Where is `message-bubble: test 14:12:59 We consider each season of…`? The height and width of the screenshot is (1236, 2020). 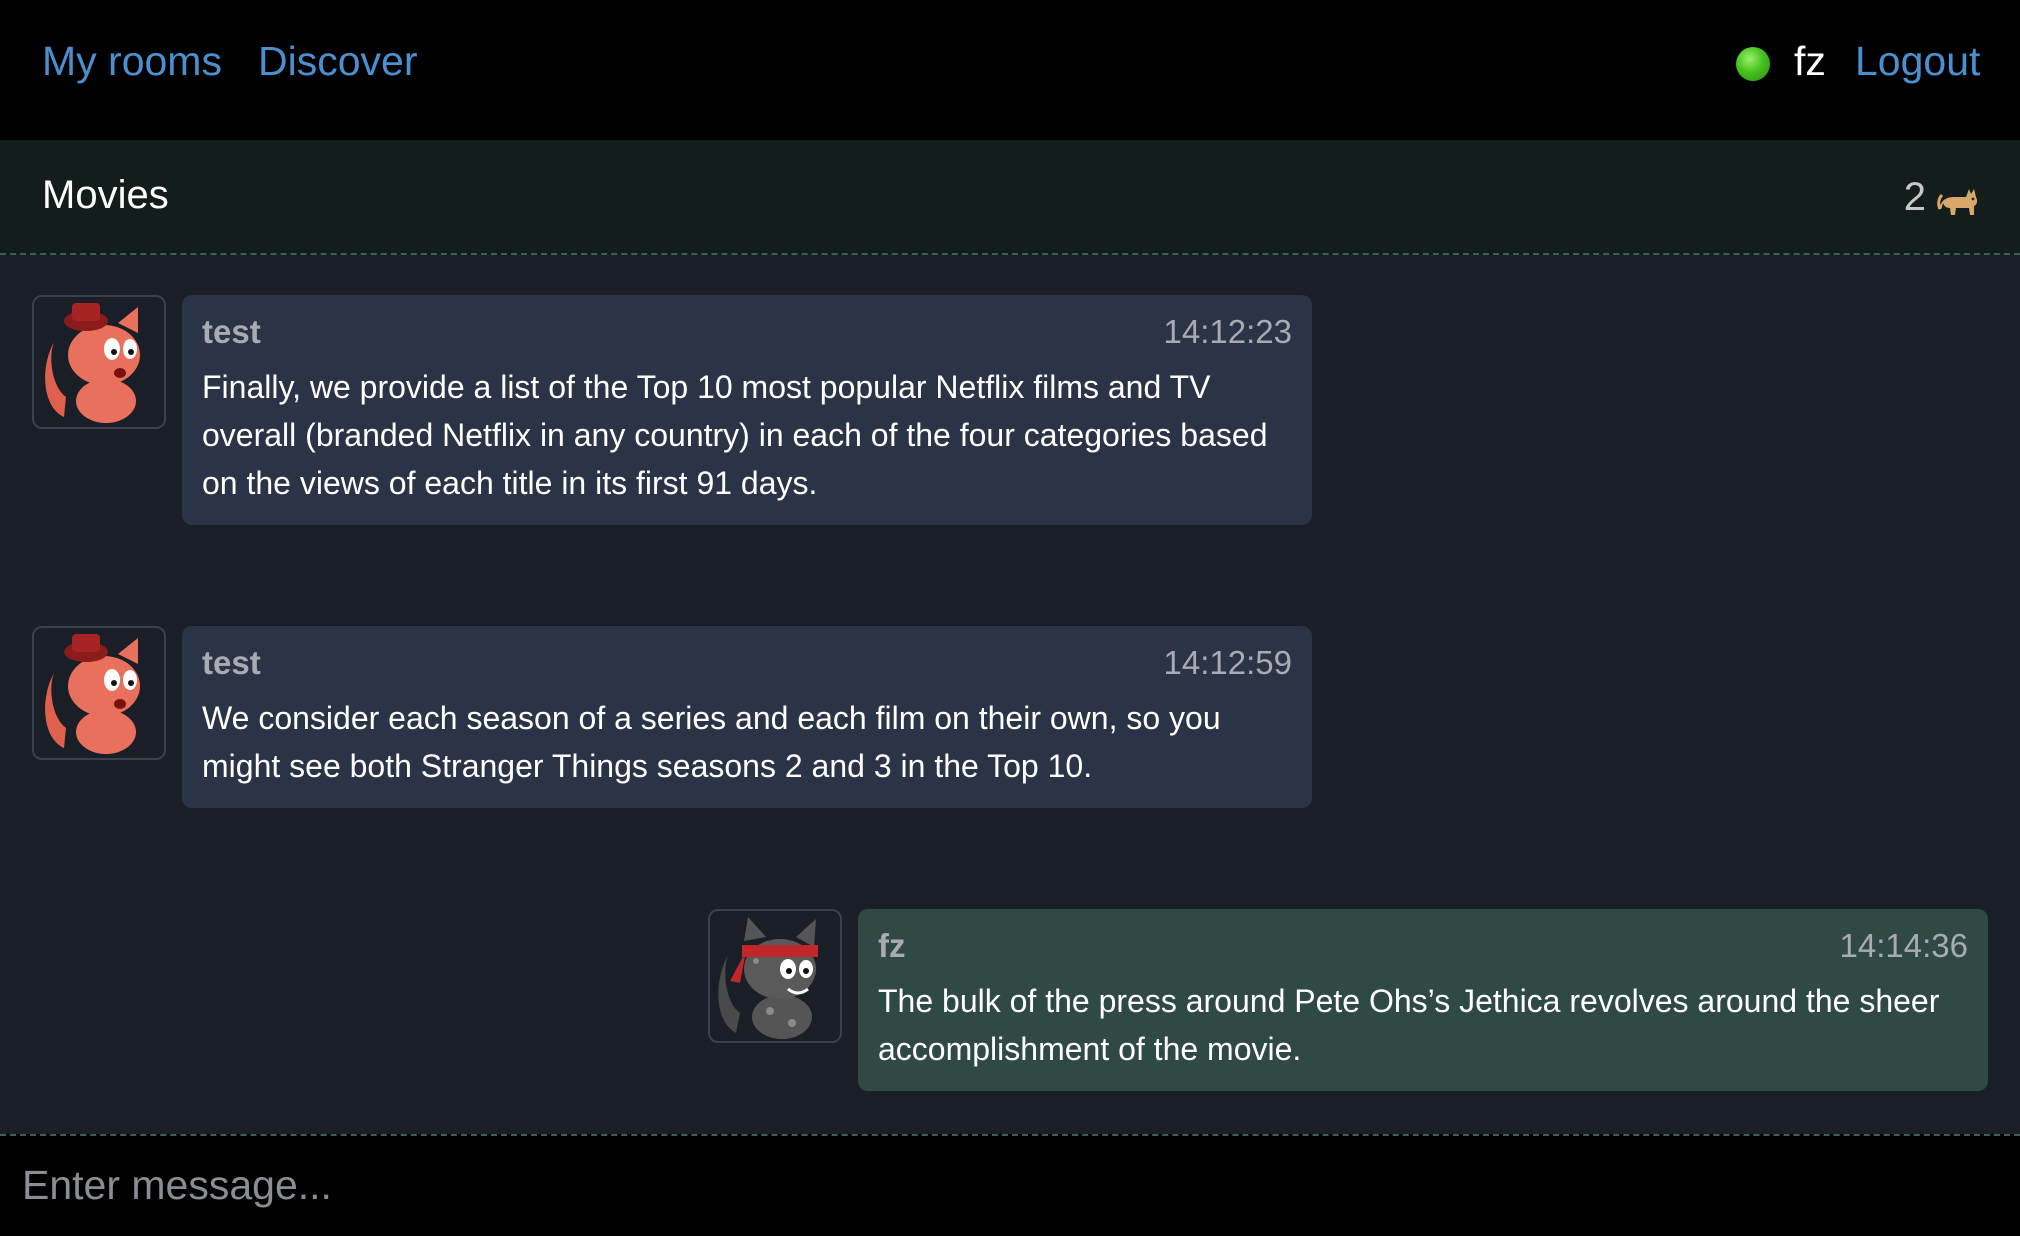
message-bubble: test 14:12:59 We consider each season of… is located at coordinates (747, 717).